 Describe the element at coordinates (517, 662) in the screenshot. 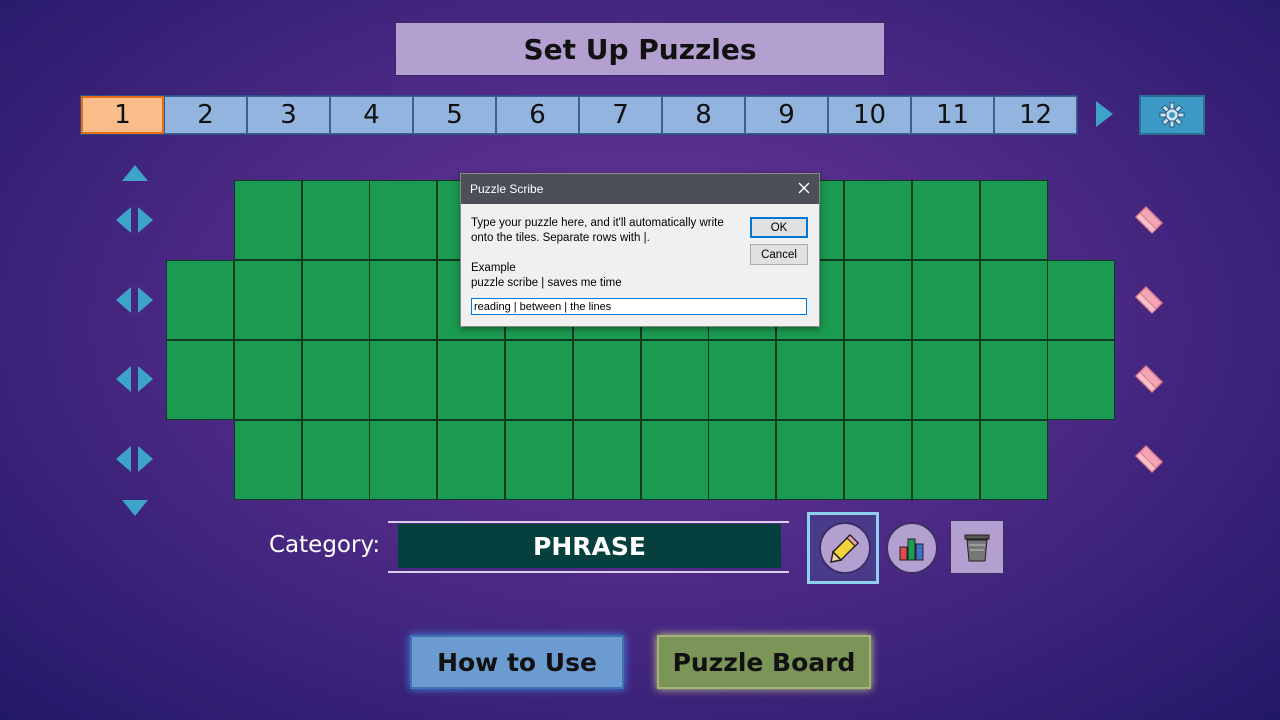

I see `how-to-use-button: How to Use` at that location.